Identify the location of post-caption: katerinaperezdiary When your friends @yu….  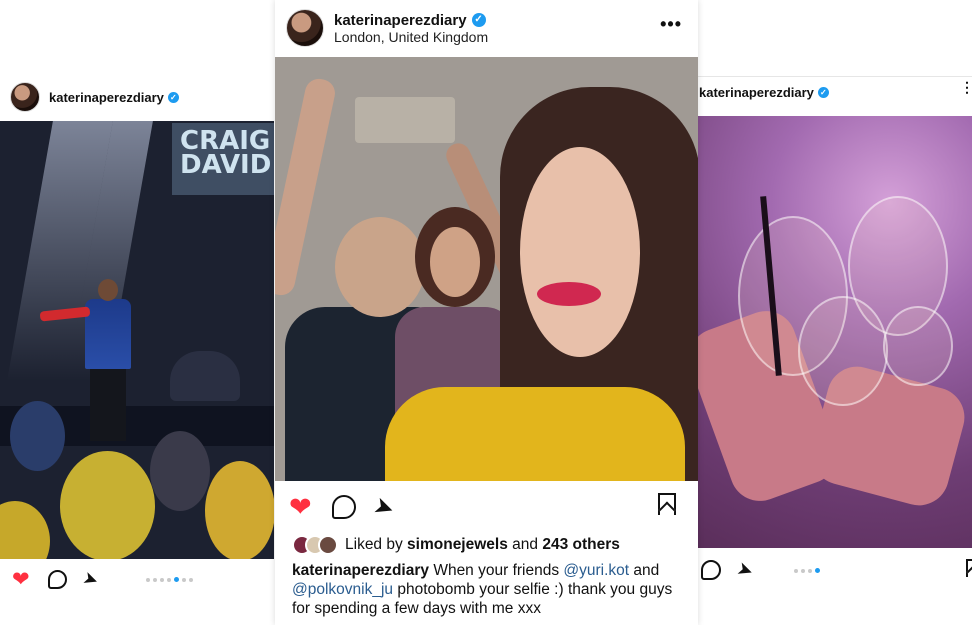
(486, 587).